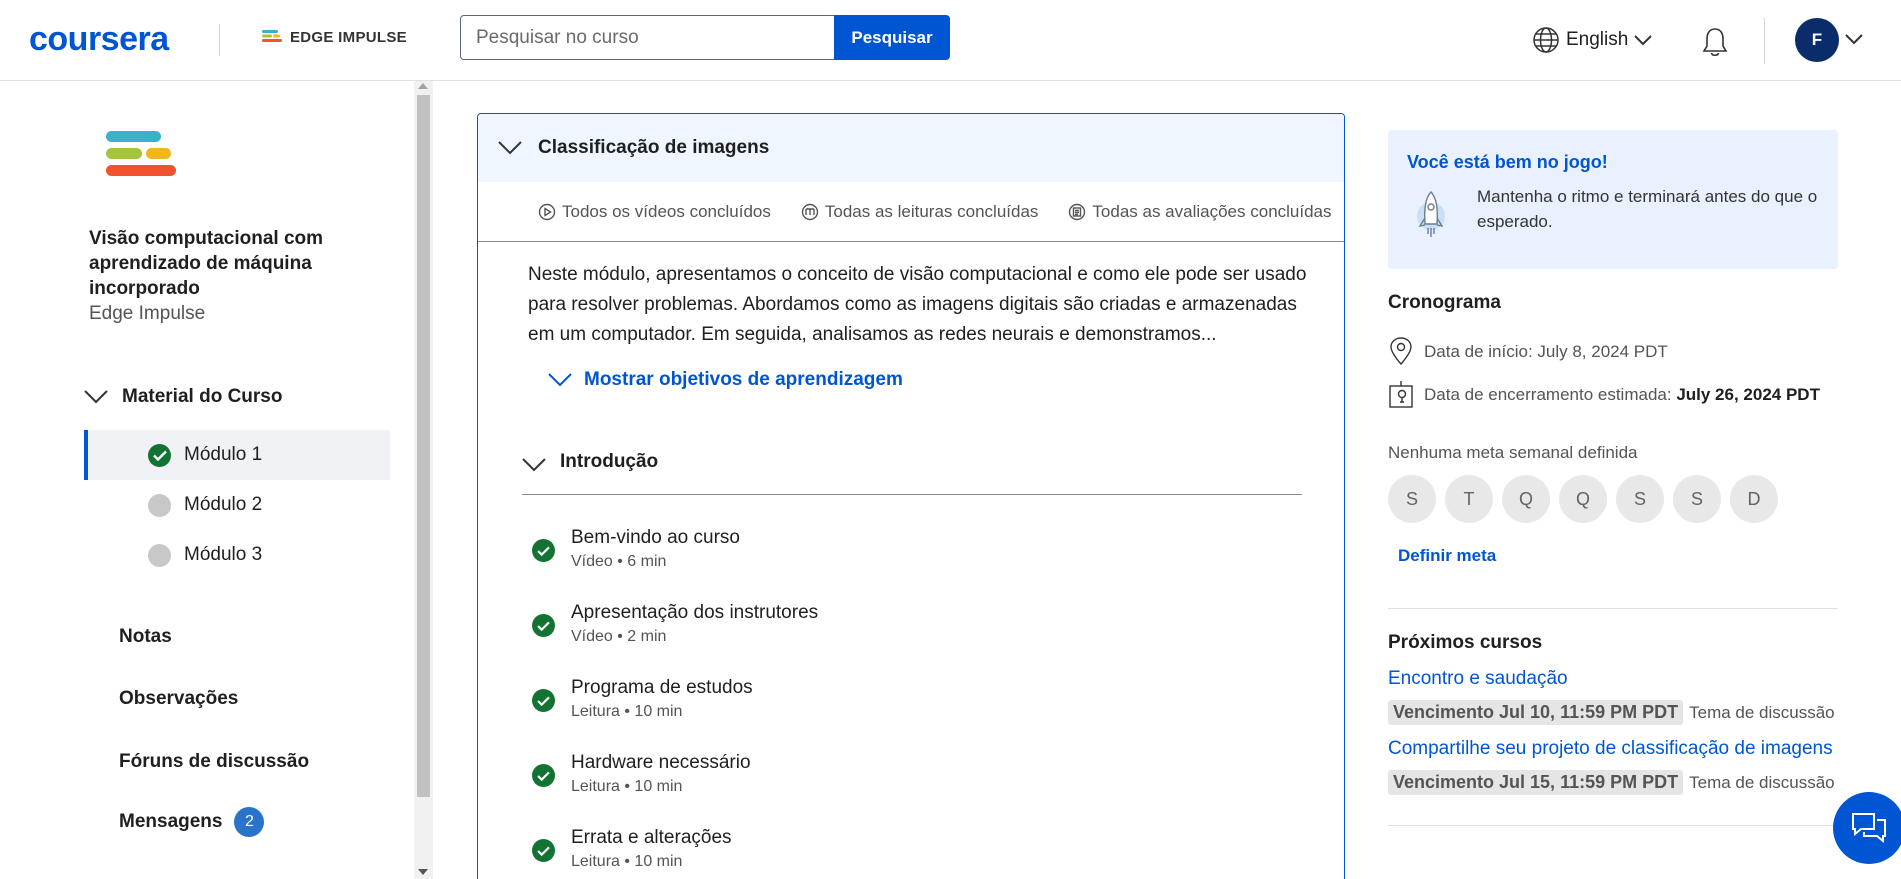 The image size is (1901, 879). I want to click on list-item: Programa de estudos Leitura • 10 min, so click(642, 698).